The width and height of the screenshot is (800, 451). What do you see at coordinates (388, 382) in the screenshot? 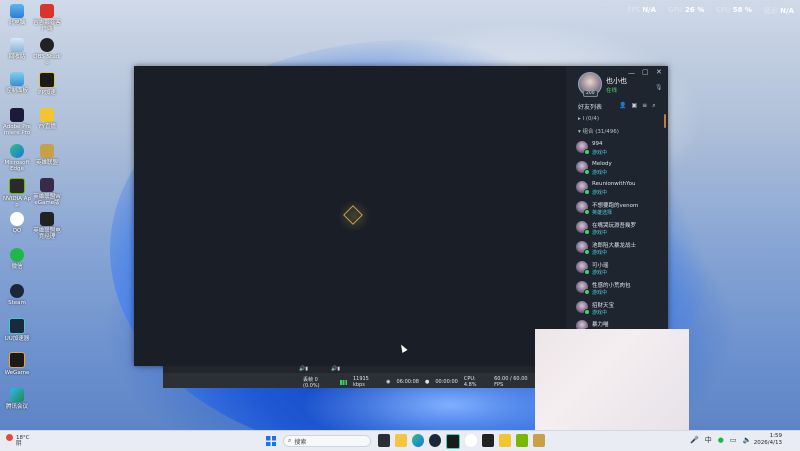
I see `record-icon: ◉` at bounding box center [388, 382].